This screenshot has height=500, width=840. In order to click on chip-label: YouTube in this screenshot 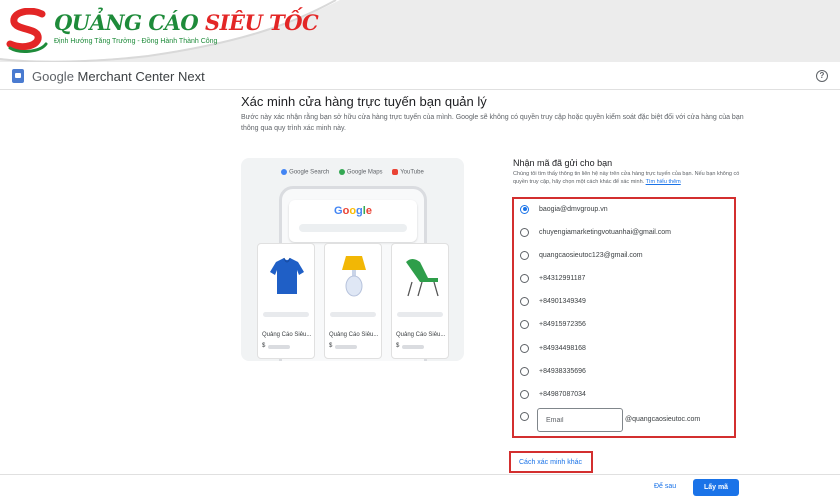, I will do `click(412, 172)`.